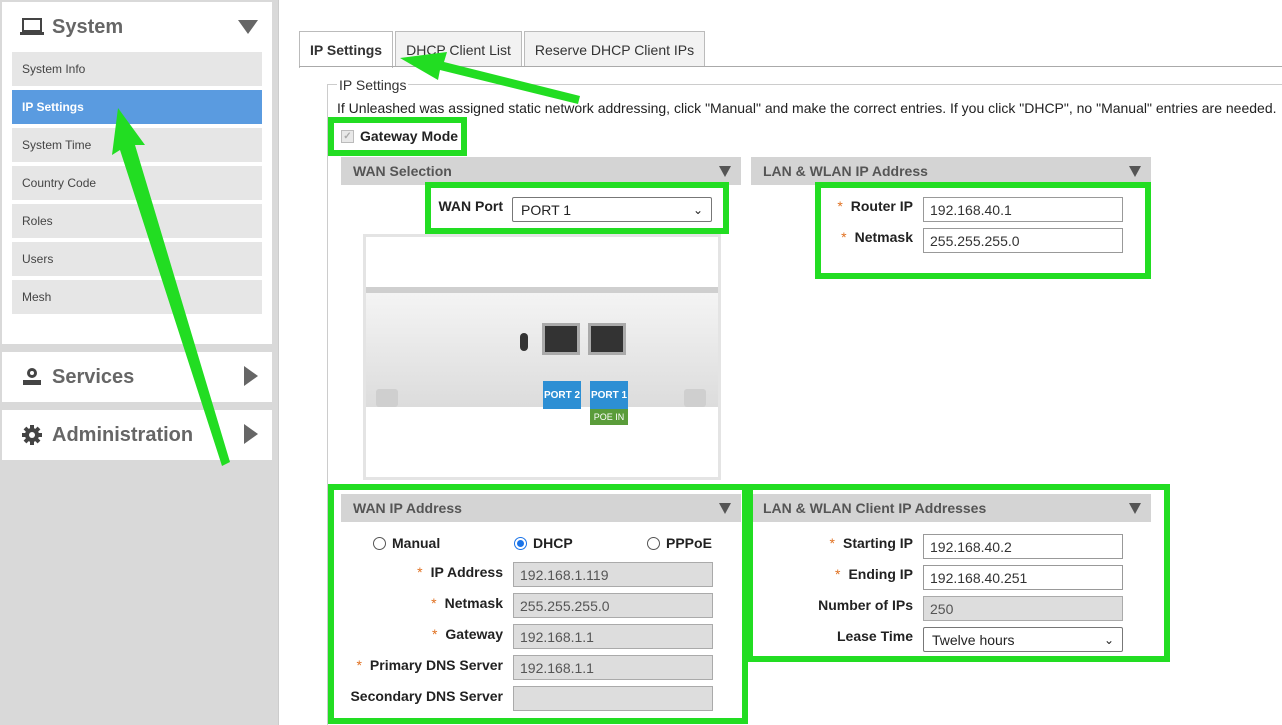 This screenshot has width=1282, height=725. I want to click on arrow-to-ip-settings-nav, so click(171, 287).